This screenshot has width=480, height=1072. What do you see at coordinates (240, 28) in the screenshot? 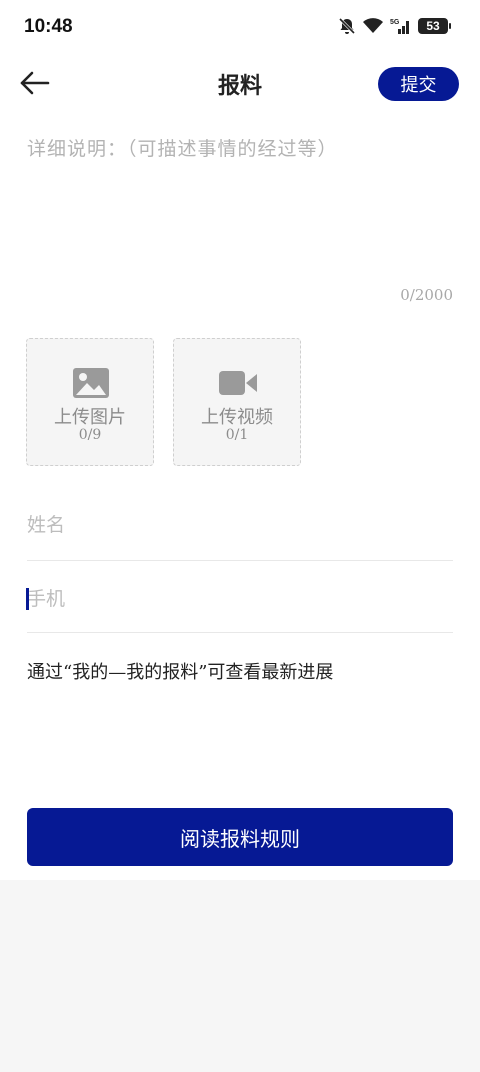
I see `status-bar: 10:48 5G 53` at bounding box center [240, 28].